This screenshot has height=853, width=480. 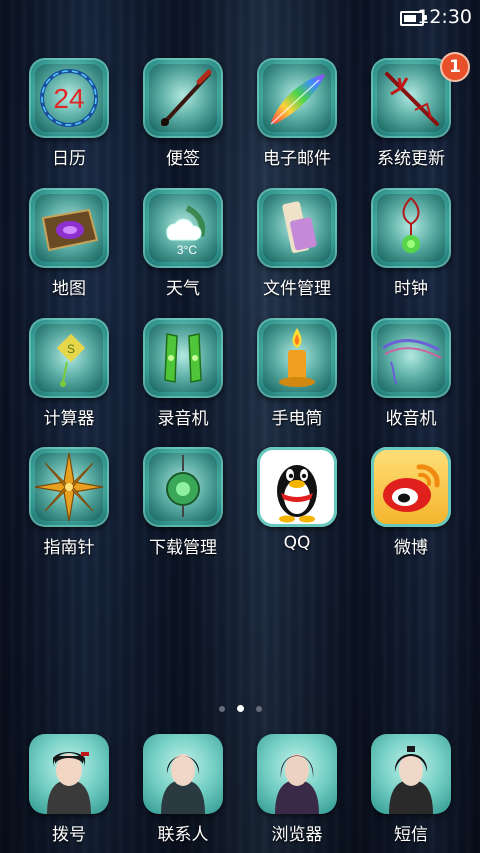 What do you see at coordinates (240, 18) in the screenshot?
I see `status-bar: 12:30` at bounding box center [240, 18].